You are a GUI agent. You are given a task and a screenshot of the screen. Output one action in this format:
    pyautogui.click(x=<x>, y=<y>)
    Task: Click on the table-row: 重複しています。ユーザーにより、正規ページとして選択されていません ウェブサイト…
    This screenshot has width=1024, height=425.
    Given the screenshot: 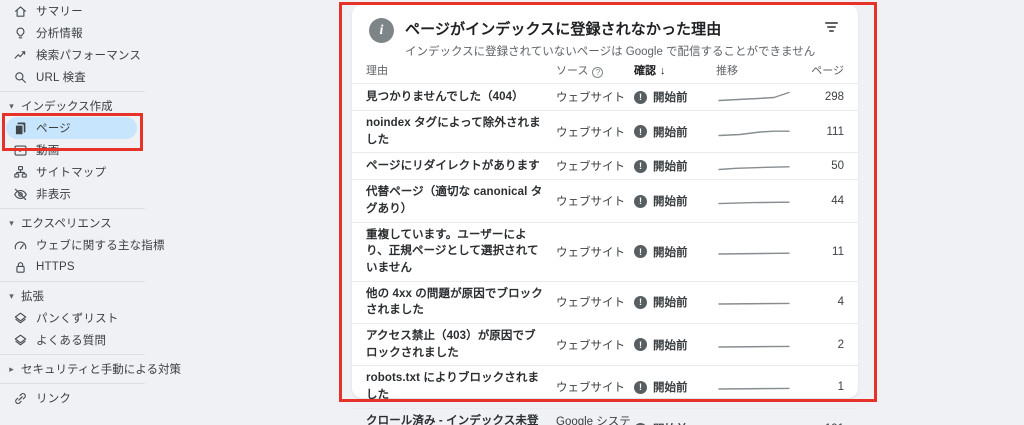 What is the action you would take?
    pyautogui.click(x=605, y=251)
    